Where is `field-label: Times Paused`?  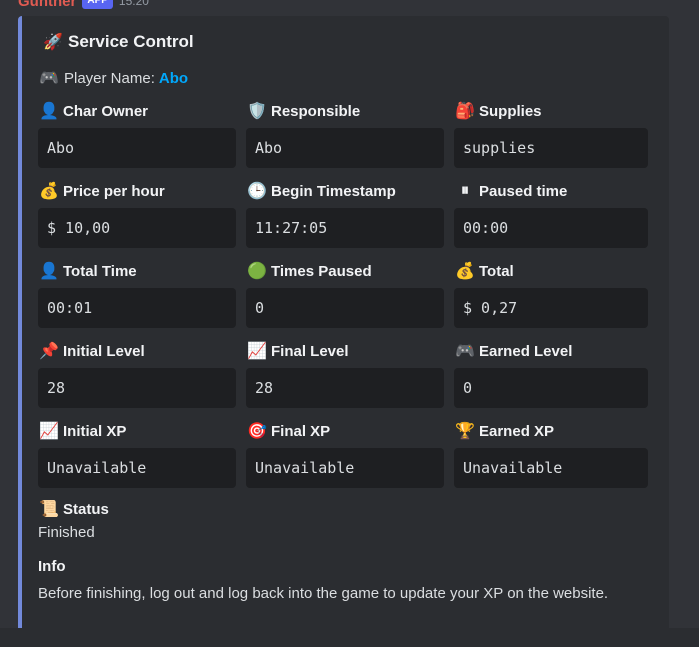 field-label: Times Paused is located at coordinates (321, 271).